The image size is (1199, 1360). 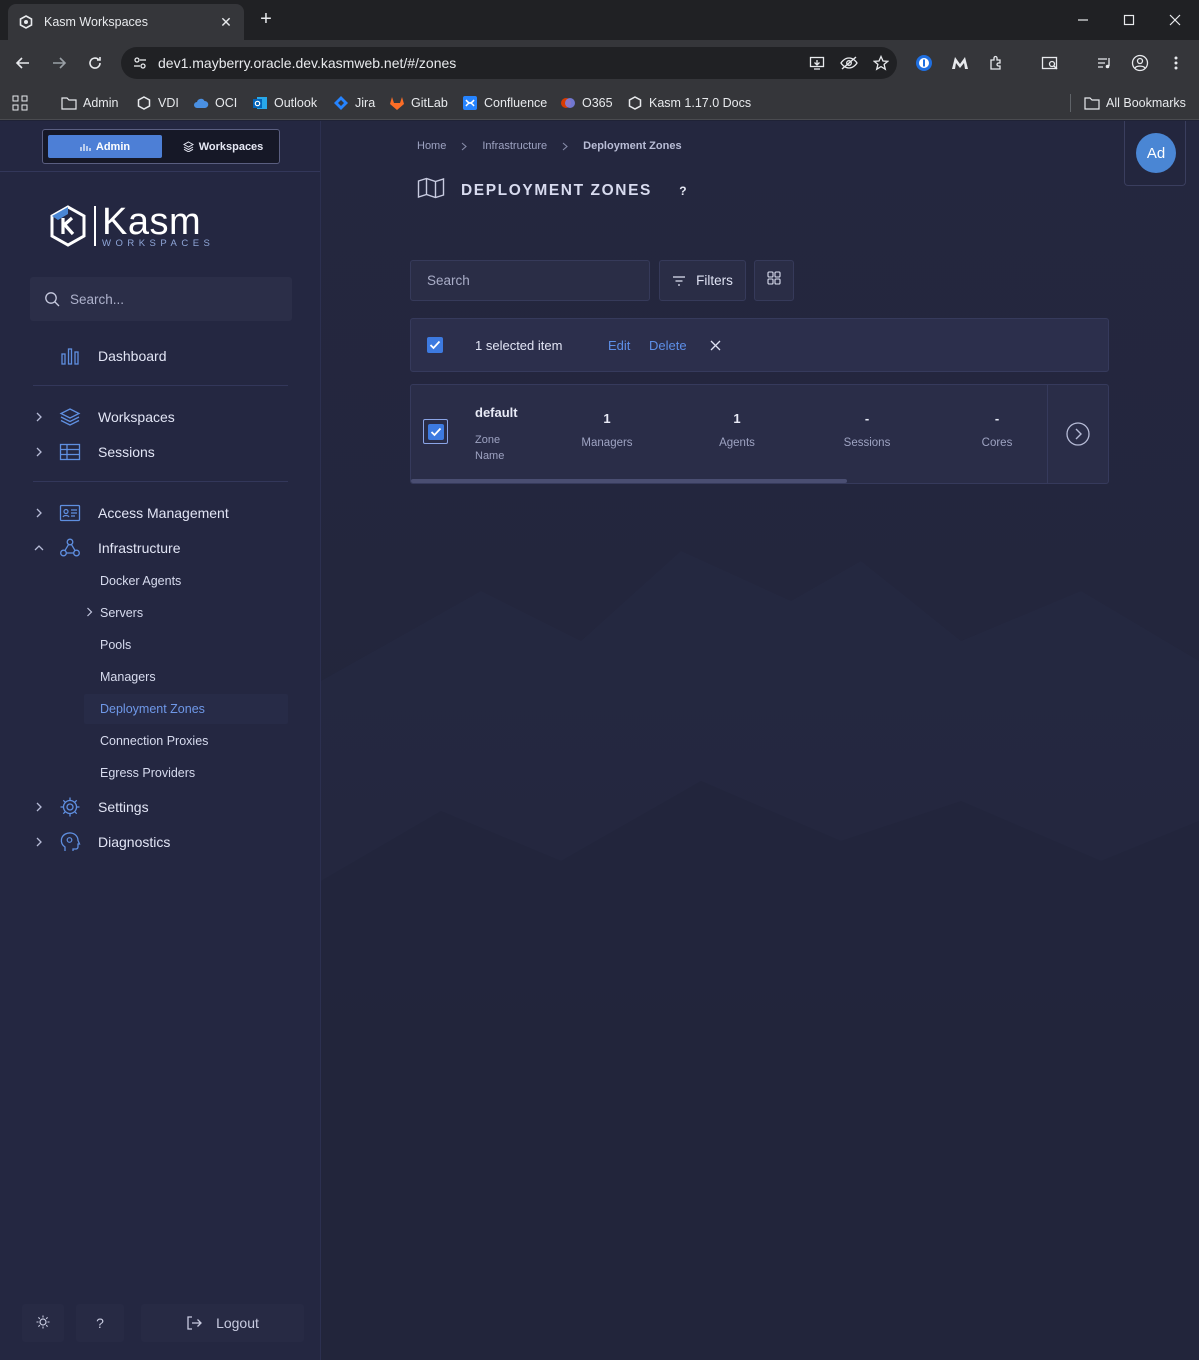 What do you see at coordinates (134, 842) in the screenshot?
I see `sidebar-label: Diagnostics` at bounding box center [134, 842].